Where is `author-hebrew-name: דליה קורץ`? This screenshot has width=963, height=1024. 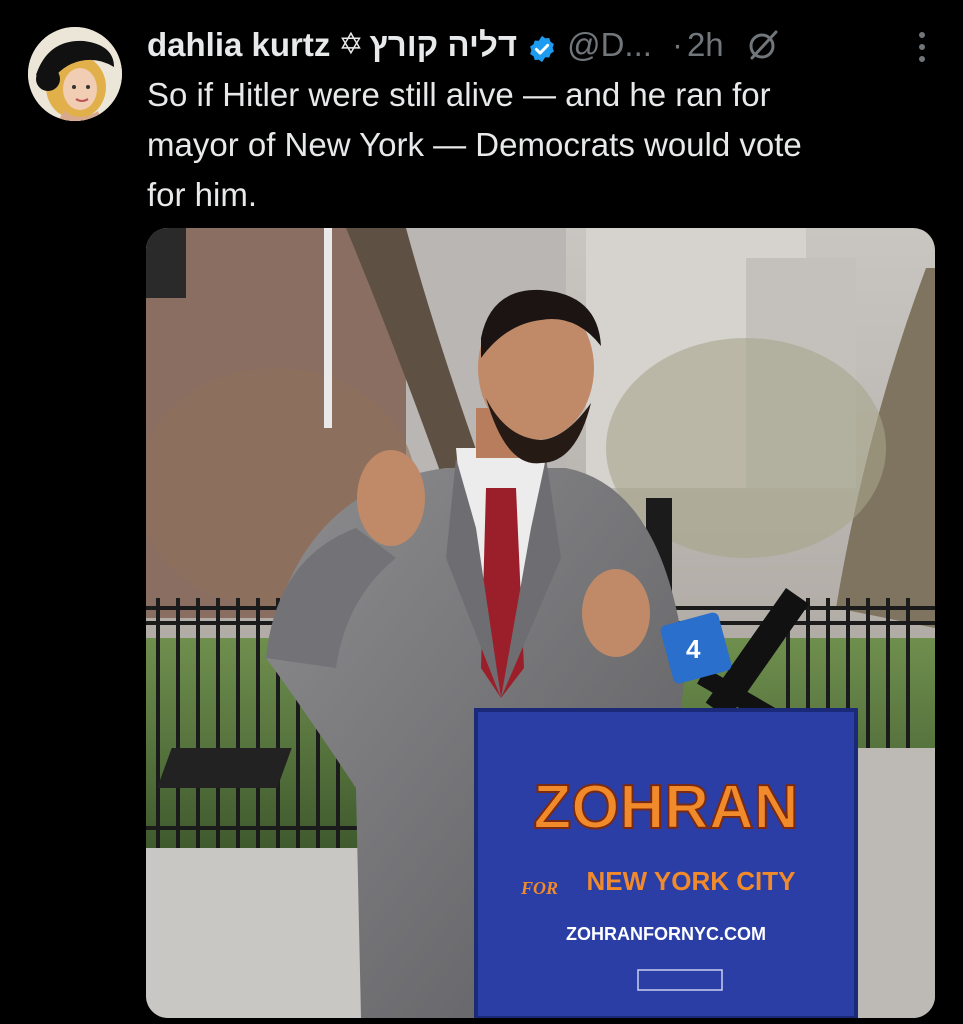
author-hebrew-name: דליה קורץ is located at coordinates (444, 45).